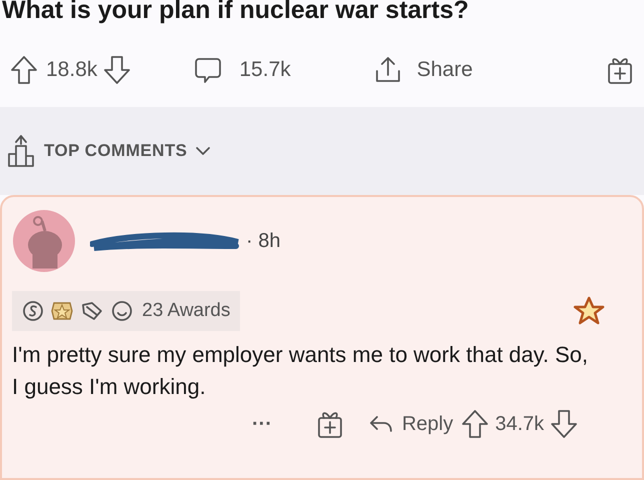  I want to click on comment-count: 15.7k, so click(265, 70).